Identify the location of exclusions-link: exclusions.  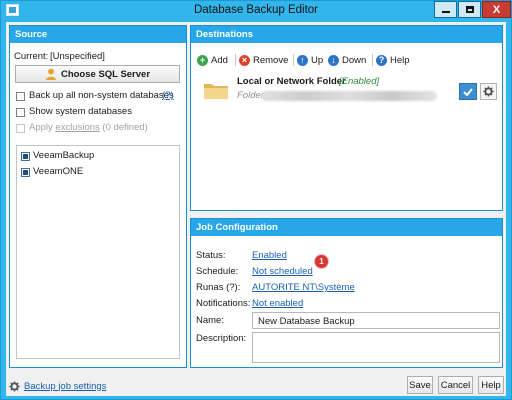
(77, 127).